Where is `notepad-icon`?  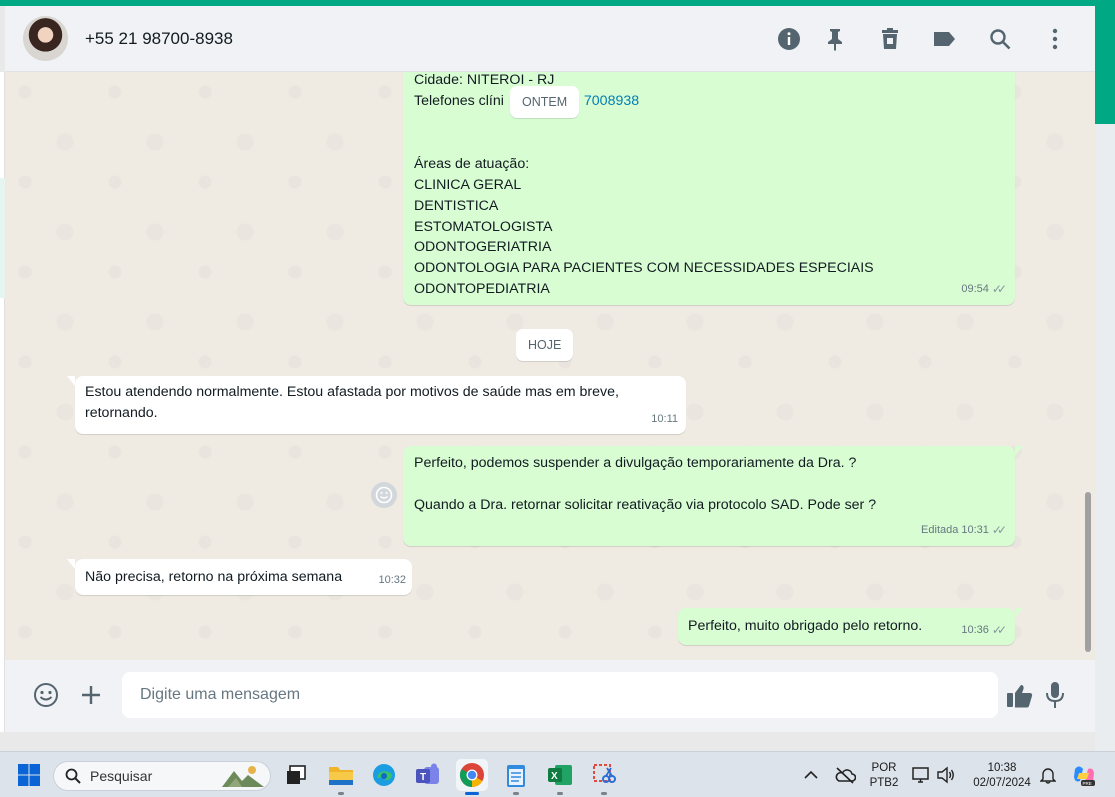 notepad-icon is located at coordinates (516, 777).